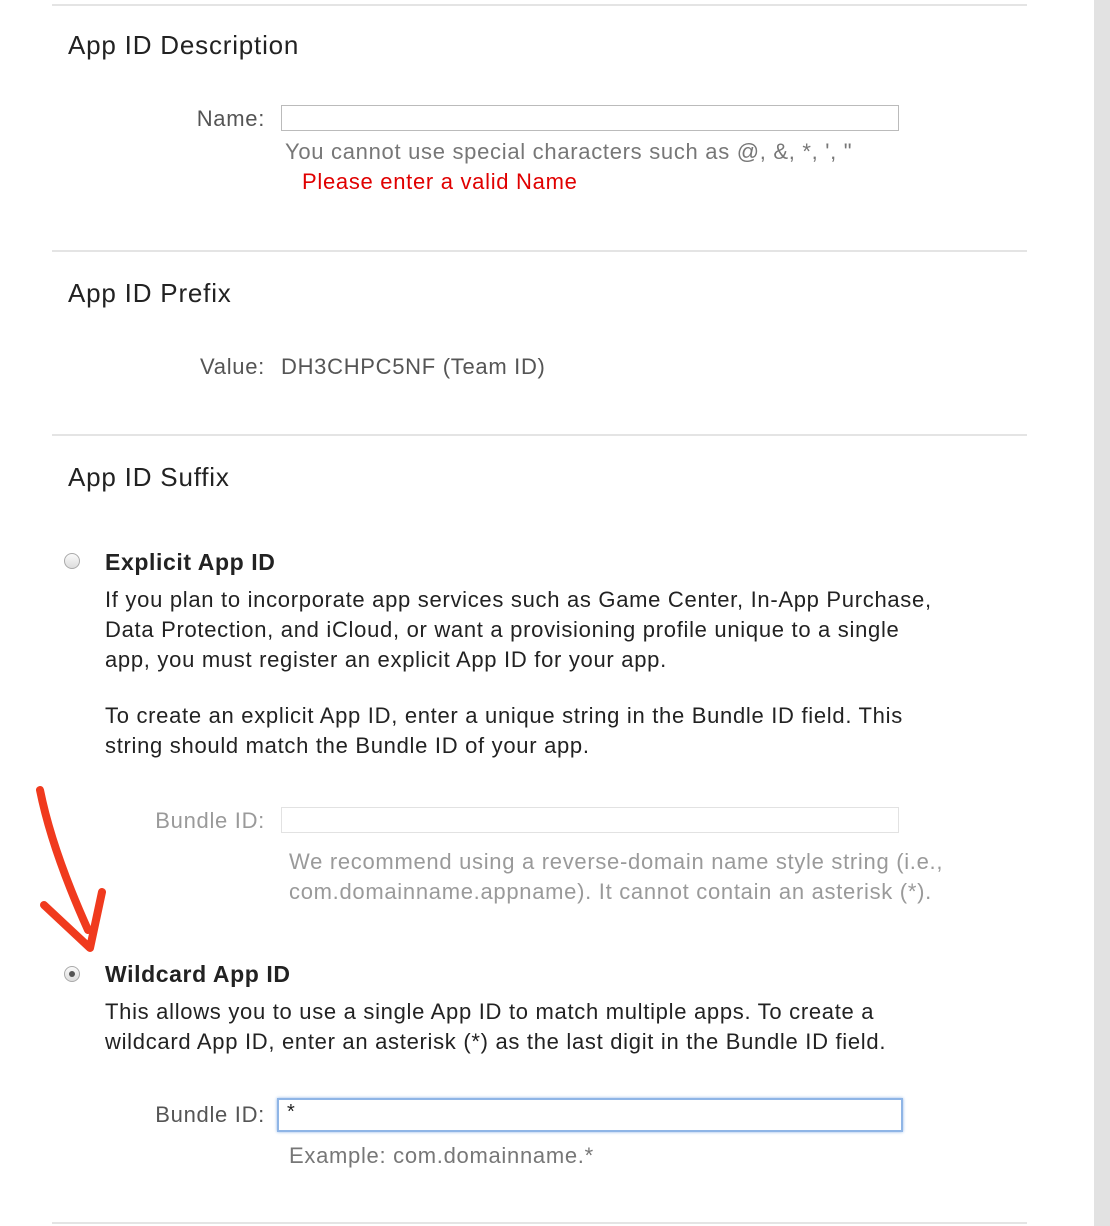 This screenshot has width=1110, height=1226. I want to click on wildcard-radio, so click(72, 974).